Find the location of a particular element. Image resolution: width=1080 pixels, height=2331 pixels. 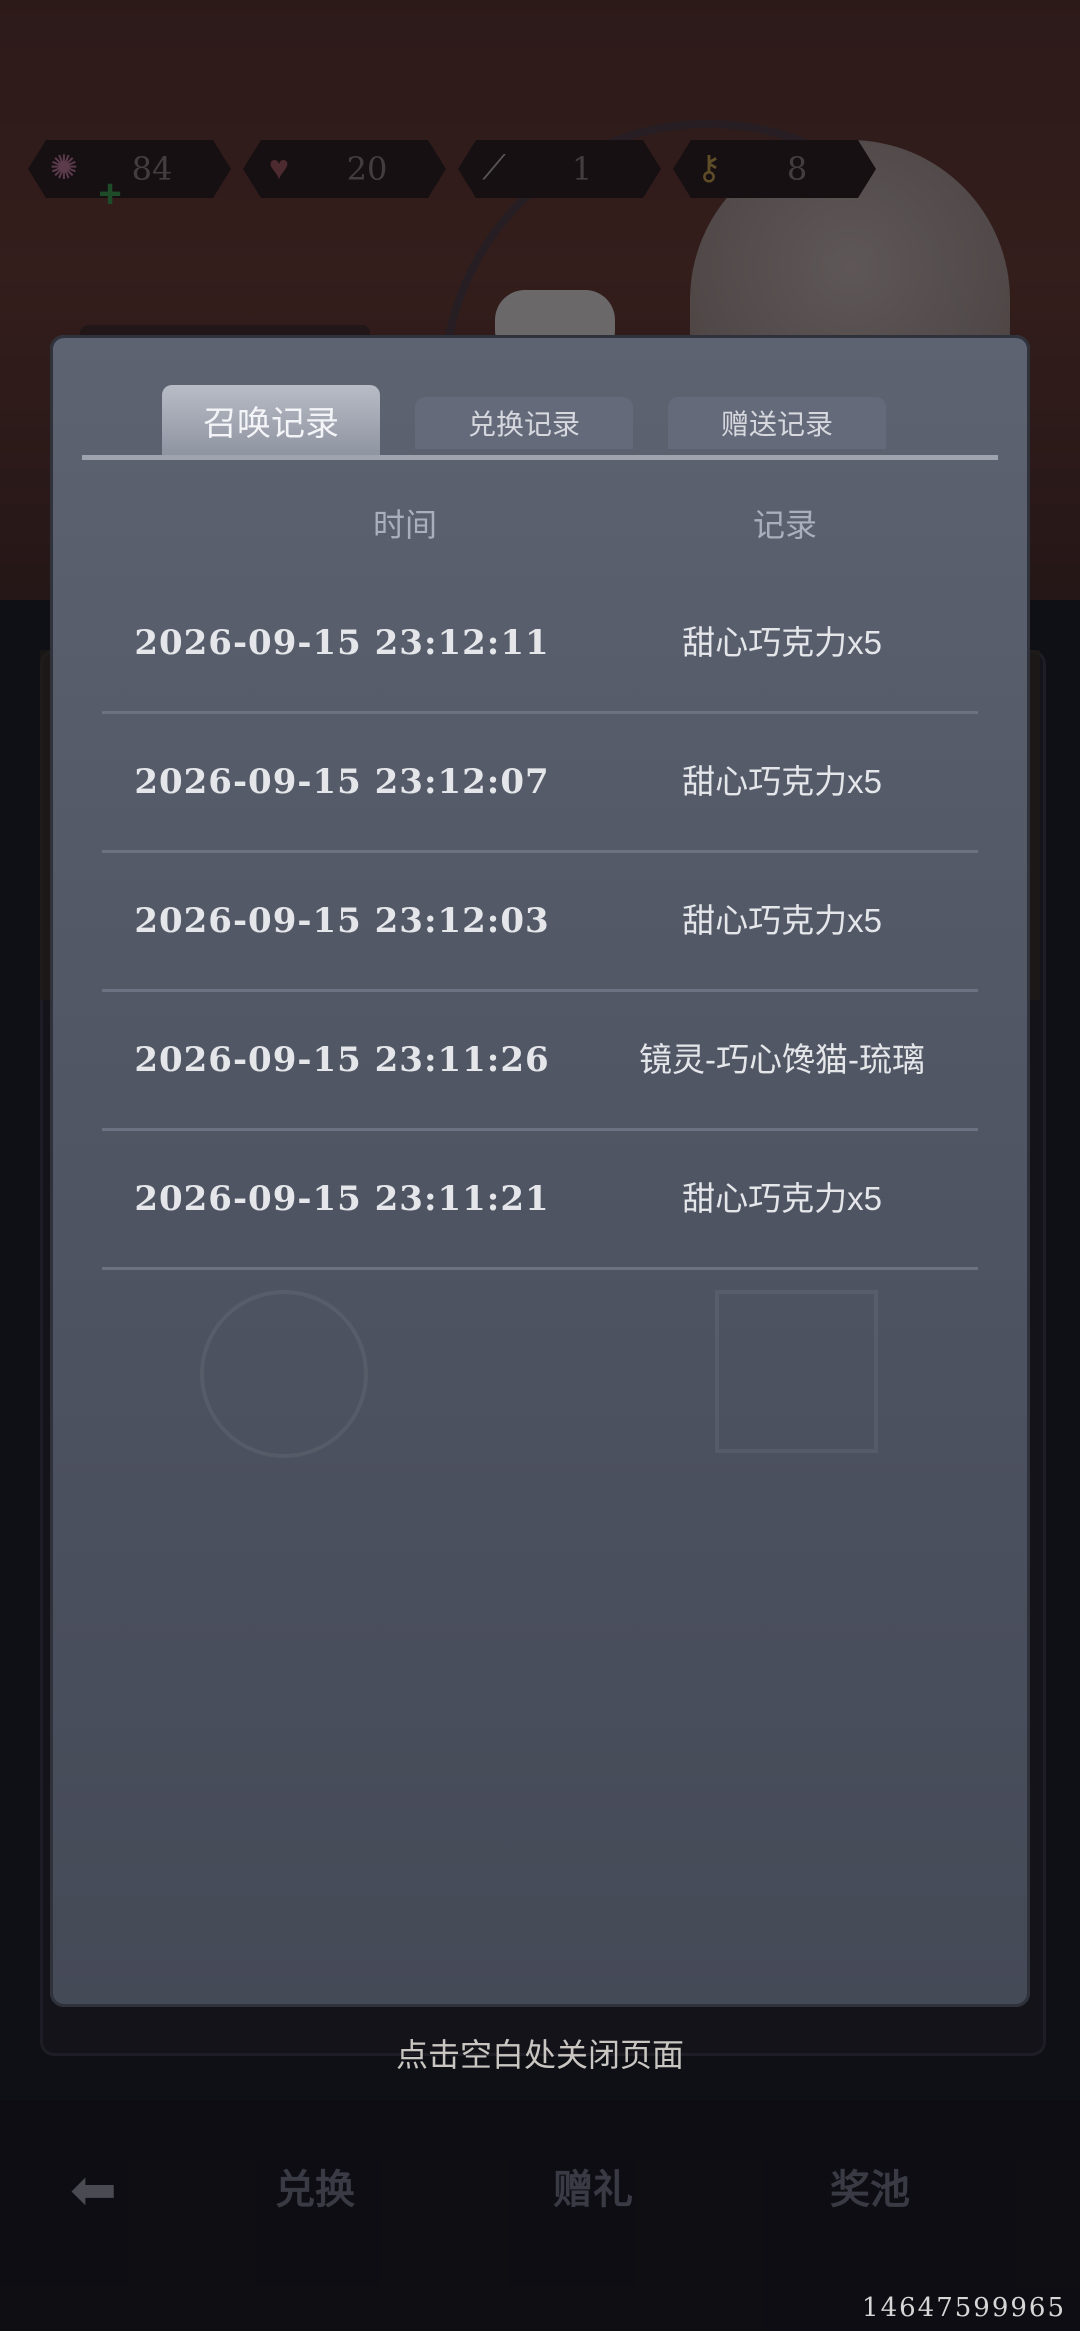

tab-exchange-records: 兑换记录 is located at coordinates (524, 423).